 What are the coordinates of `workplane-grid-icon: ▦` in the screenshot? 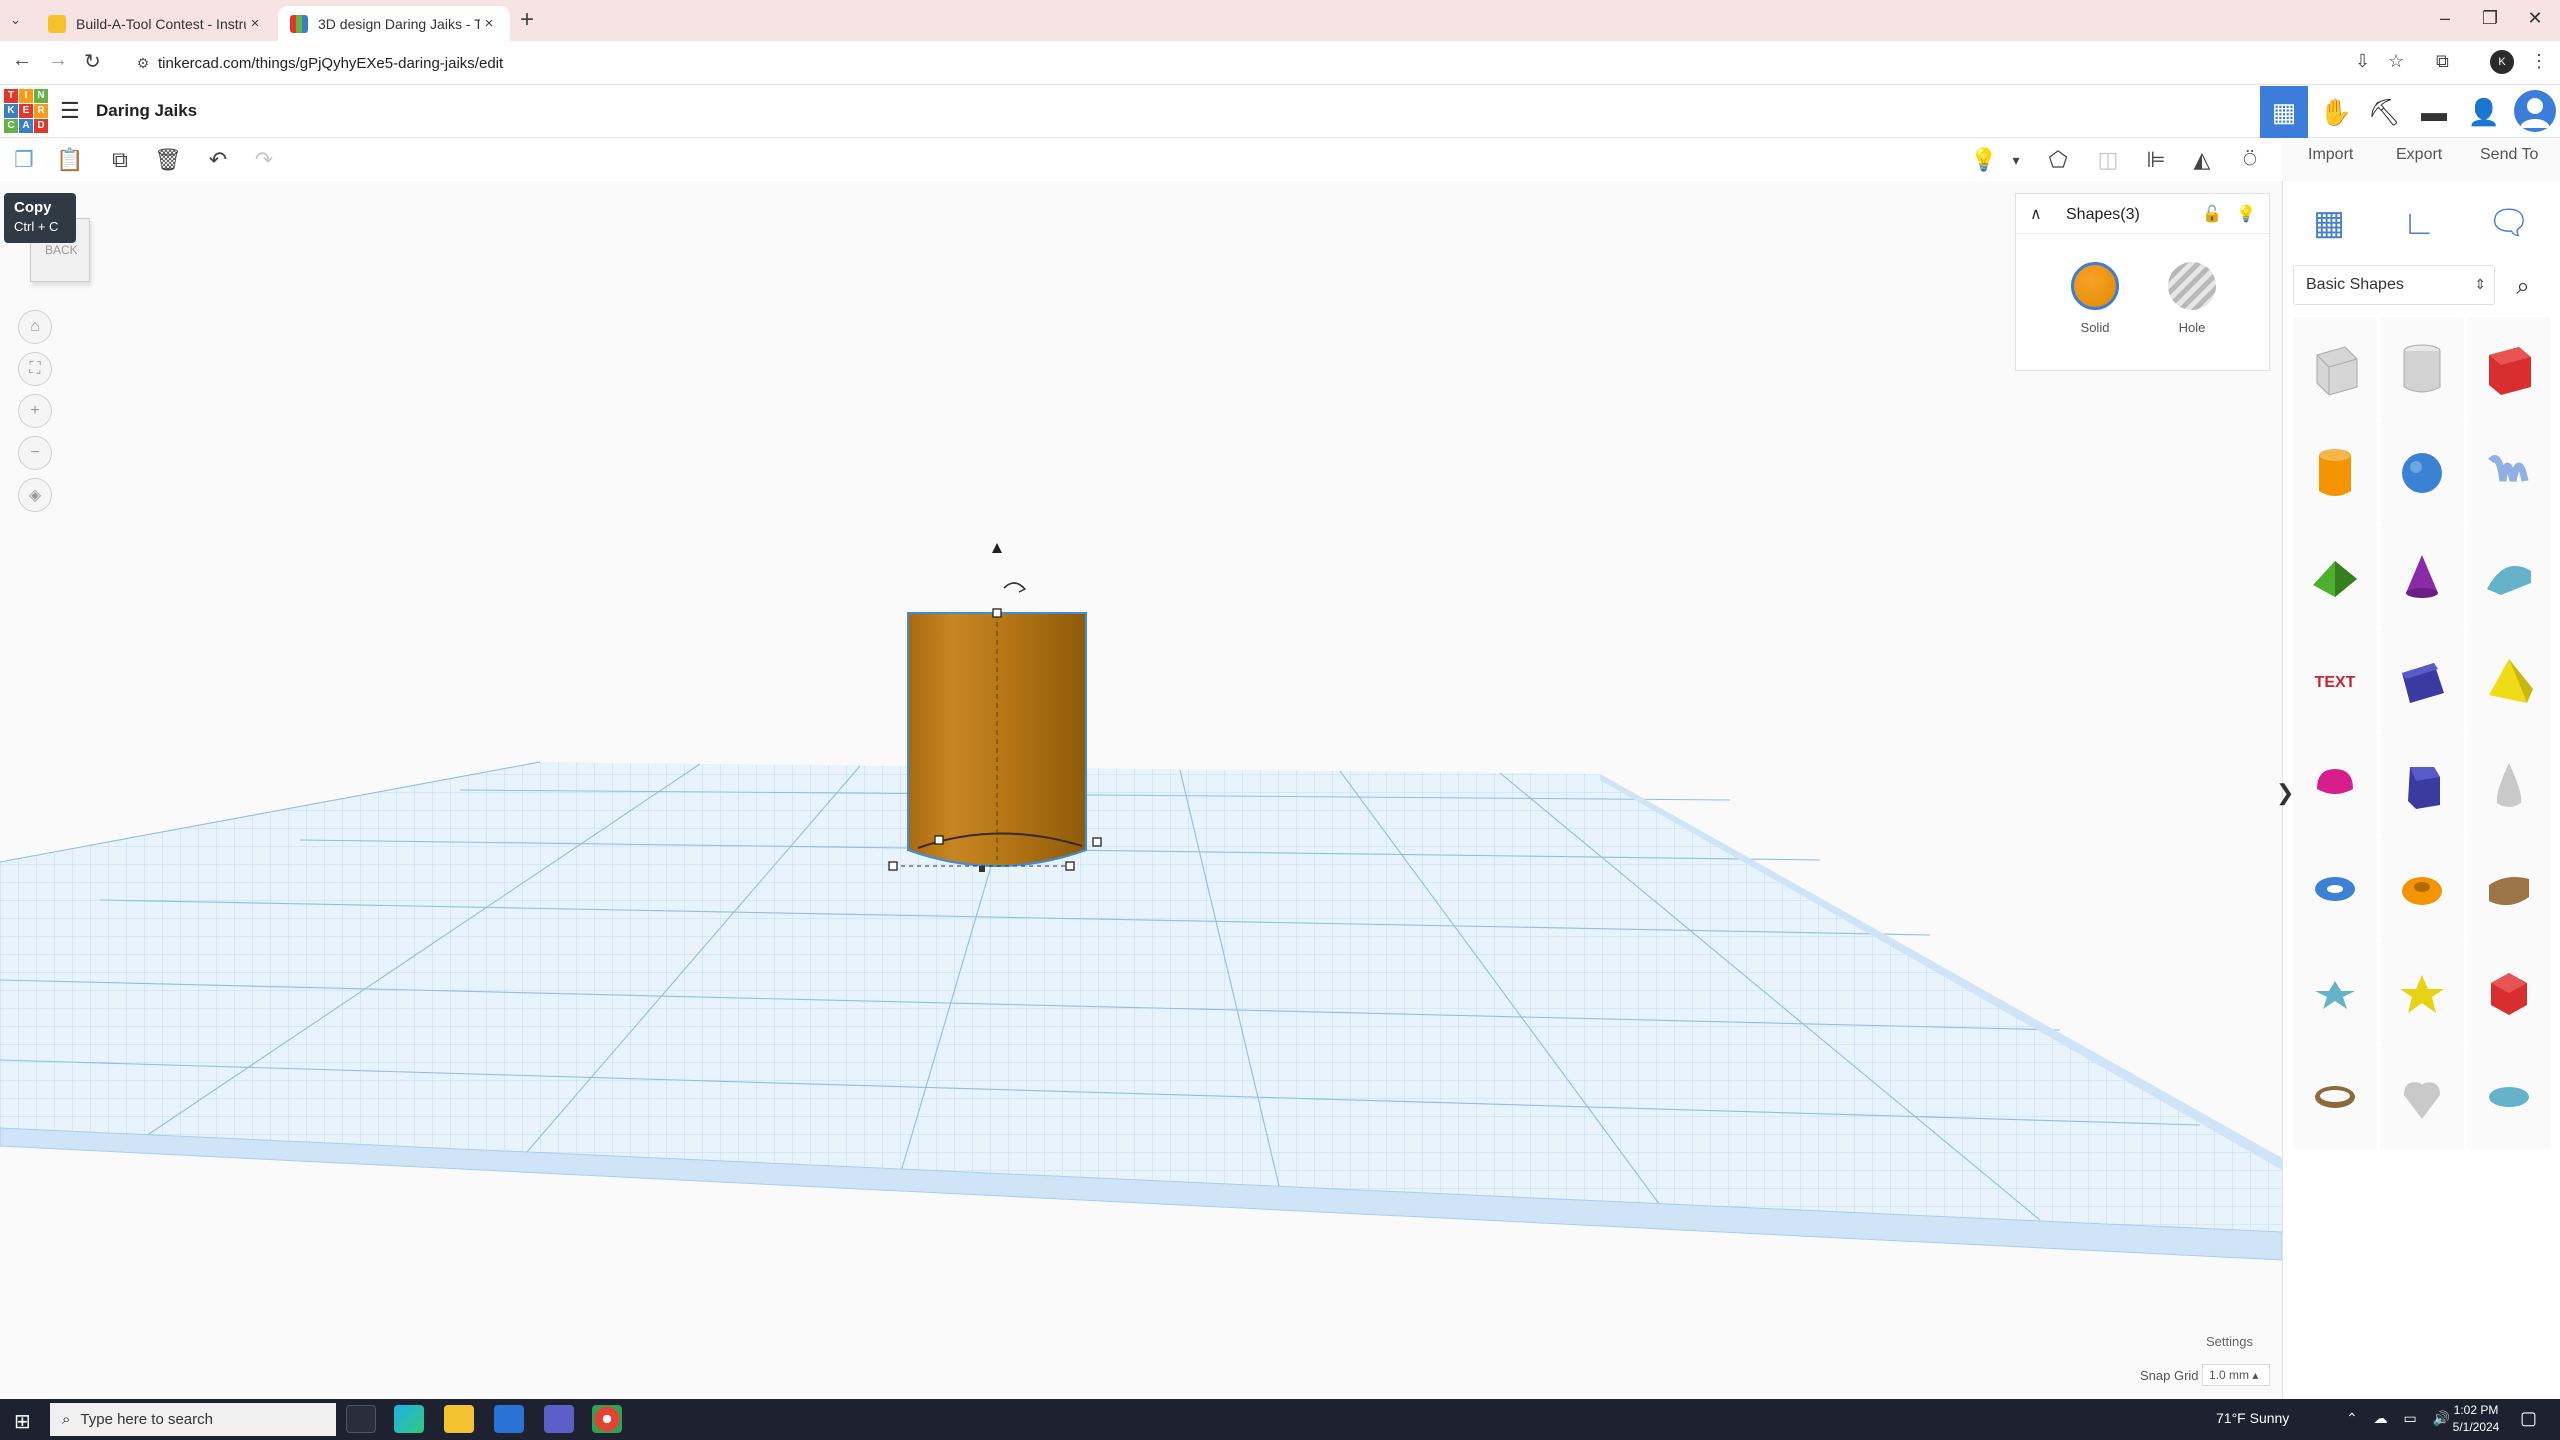 It's located at (2329, 223).